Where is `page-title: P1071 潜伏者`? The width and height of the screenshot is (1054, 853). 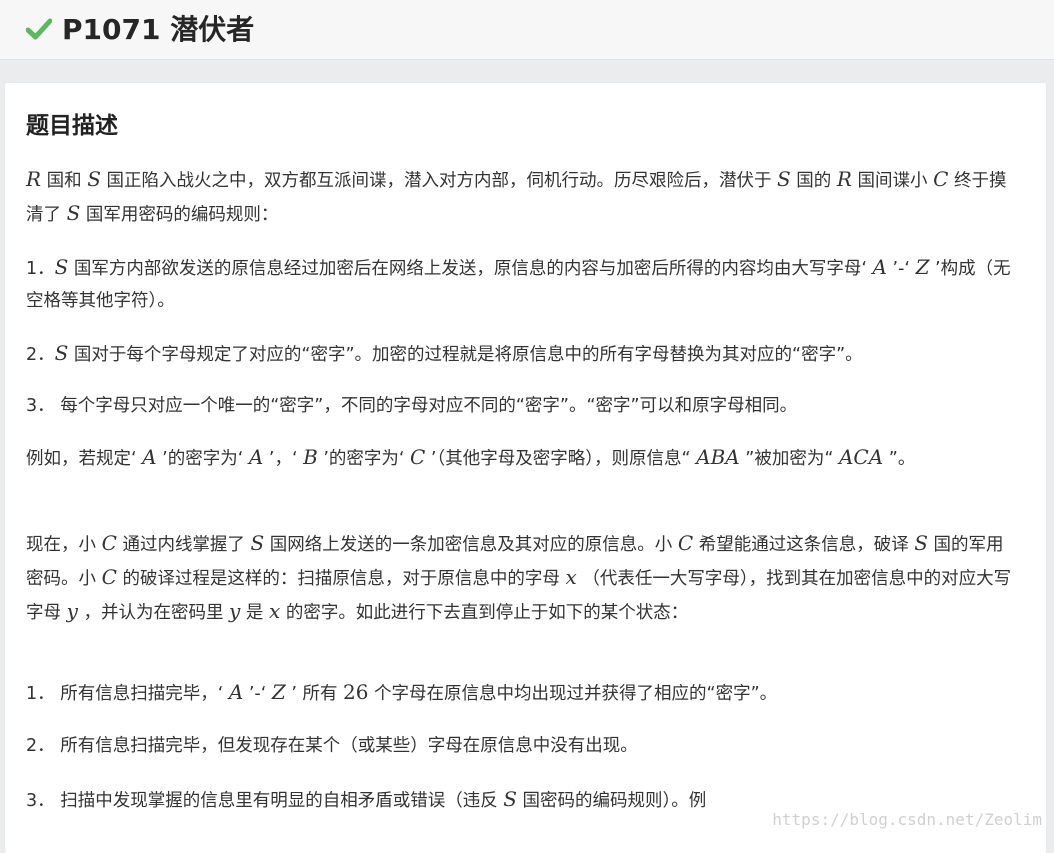
page-title: P1071 潜伏者 is located at coordinates (158, 30).